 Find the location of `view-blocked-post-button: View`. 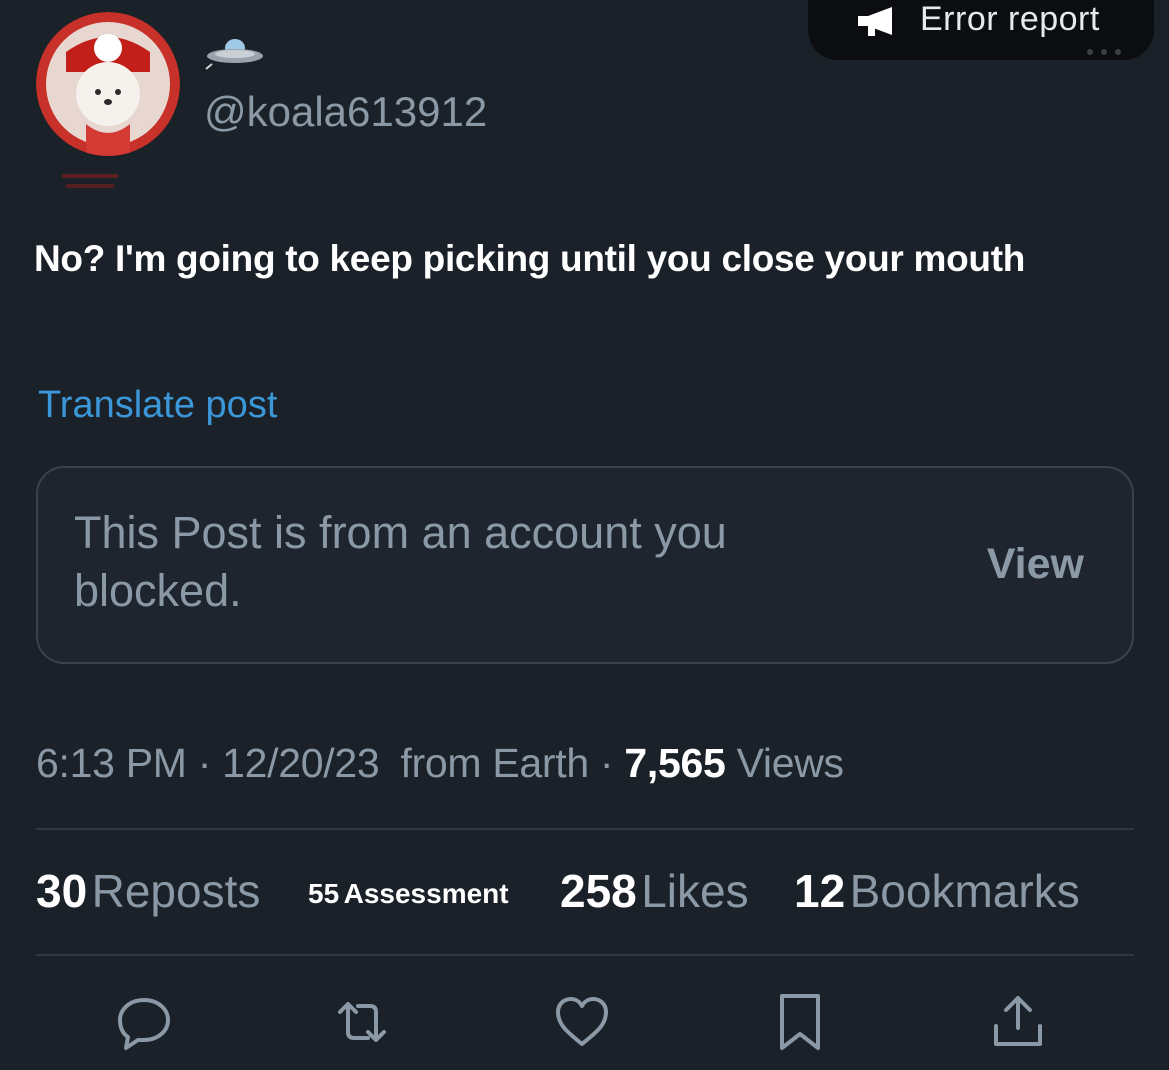

view-blocked-post-button: View is located at coordinates (1035, 564).